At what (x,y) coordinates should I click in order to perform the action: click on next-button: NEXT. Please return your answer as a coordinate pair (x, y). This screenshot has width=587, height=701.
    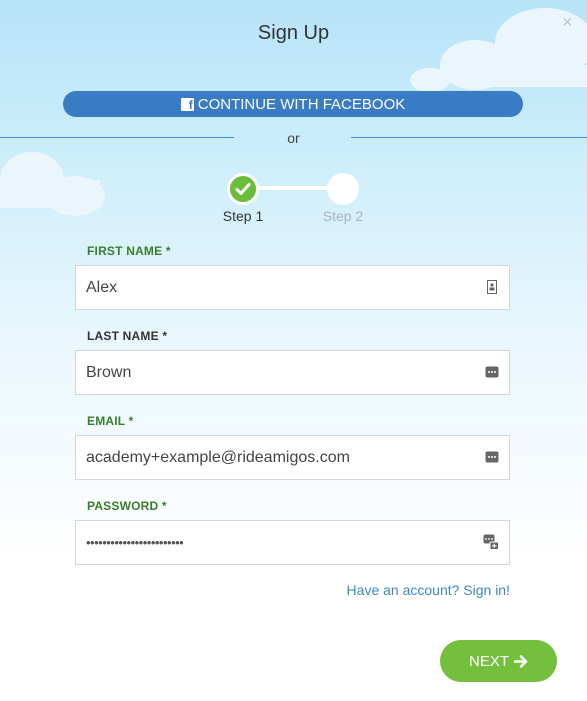
    Looking at the image, I should click on (498, 661).